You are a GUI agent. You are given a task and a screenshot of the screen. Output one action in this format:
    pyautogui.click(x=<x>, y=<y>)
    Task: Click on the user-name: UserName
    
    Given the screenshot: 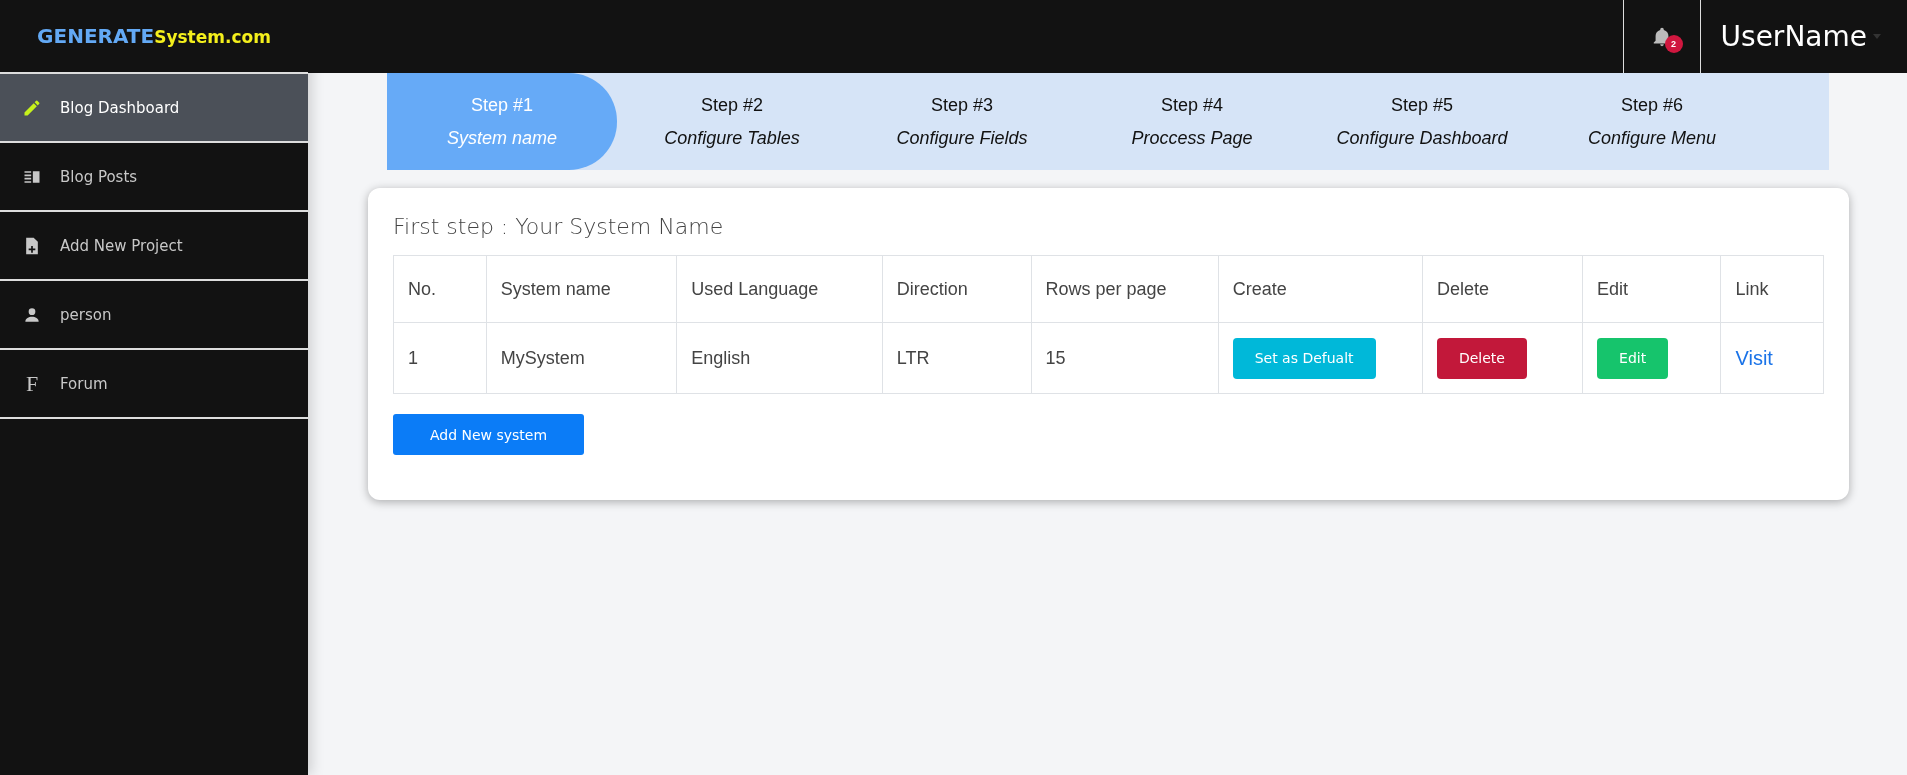 What is the action you would take?
    pyautogui.click(x=1793, y=36)
    